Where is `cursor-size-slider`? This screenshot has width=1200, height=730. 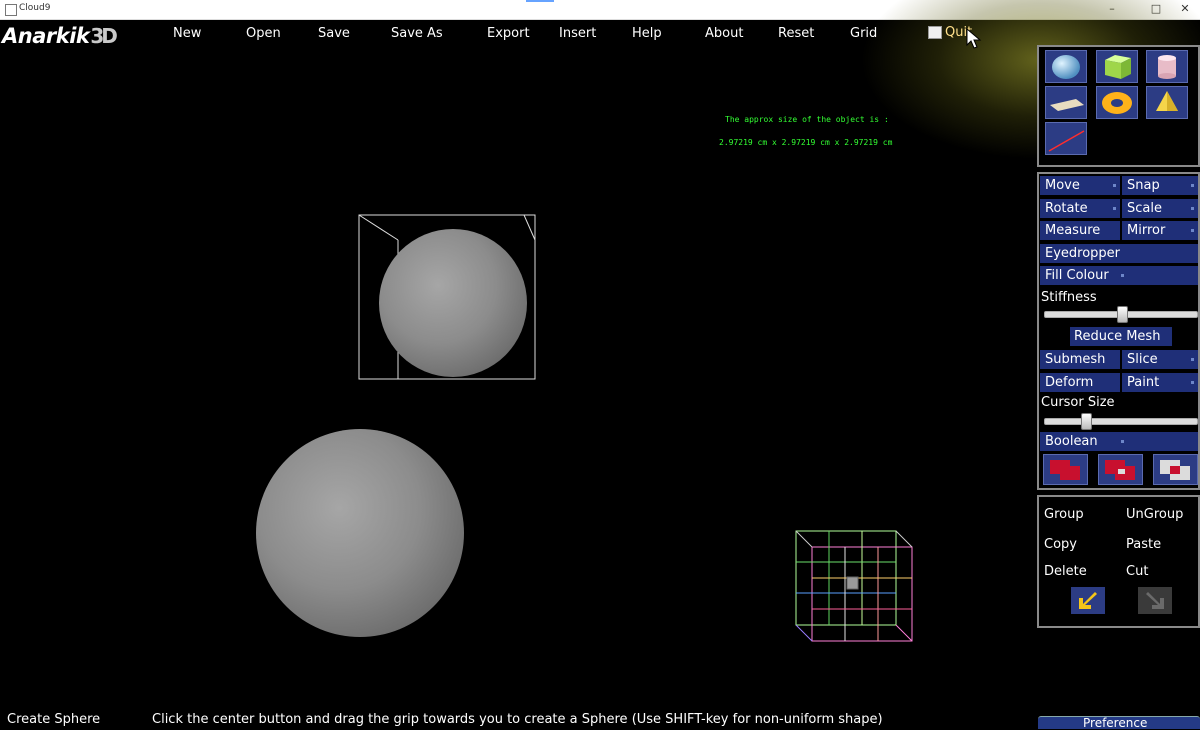
cursor-size-slider is located at coordinates (1121, 421).